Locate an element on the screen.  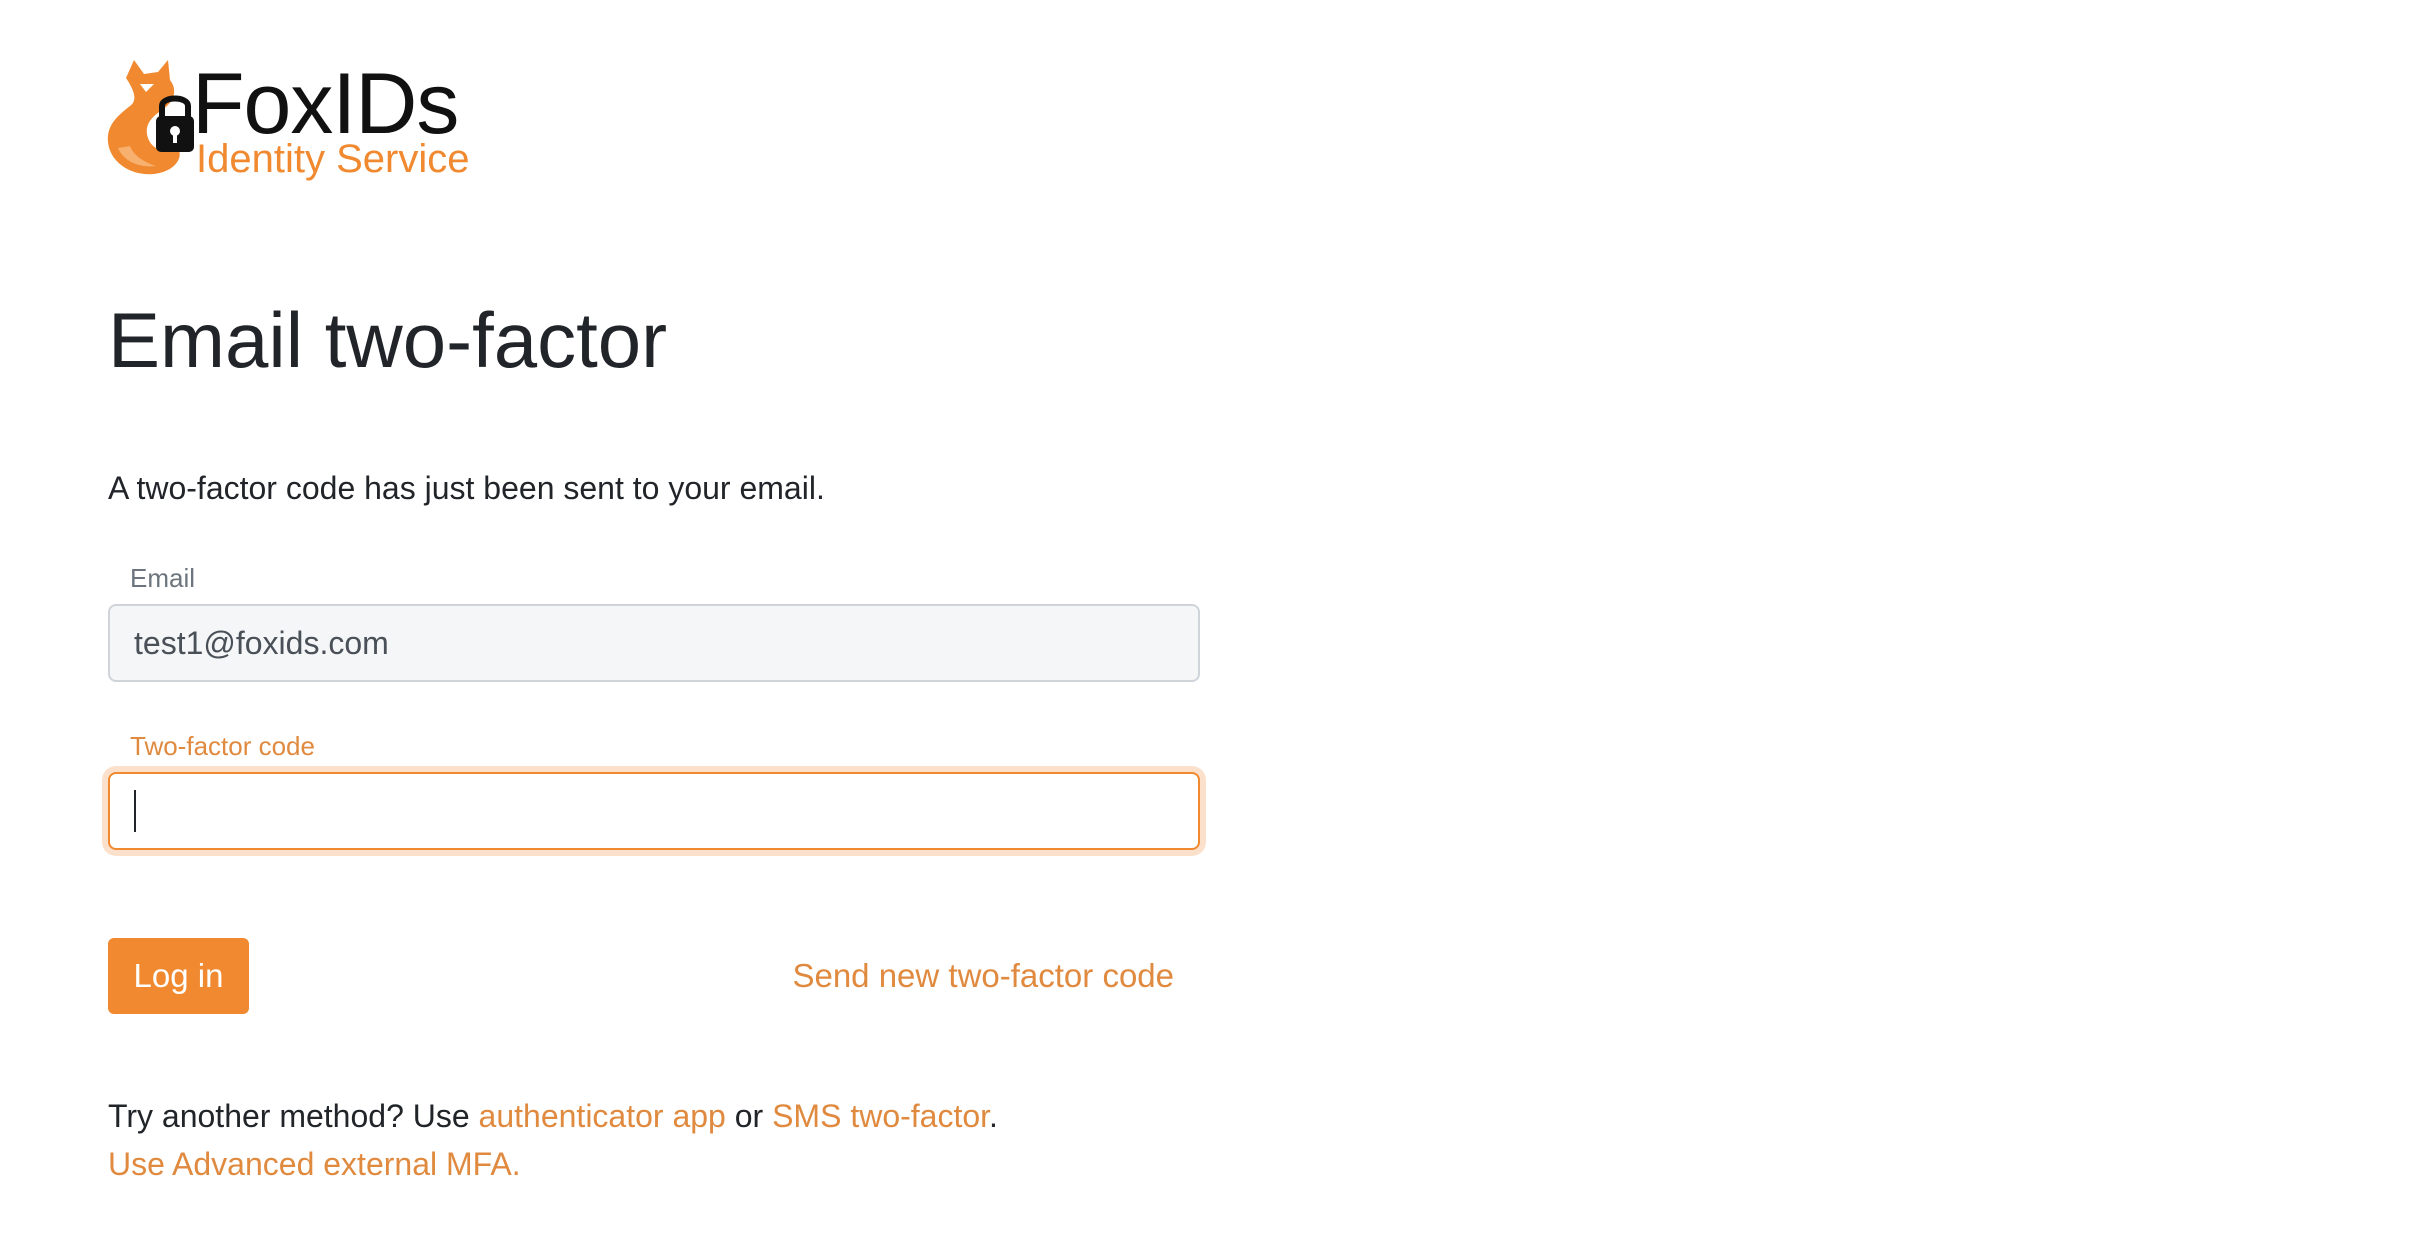
alt-or-text: or is located at coordinates (749, 1116).